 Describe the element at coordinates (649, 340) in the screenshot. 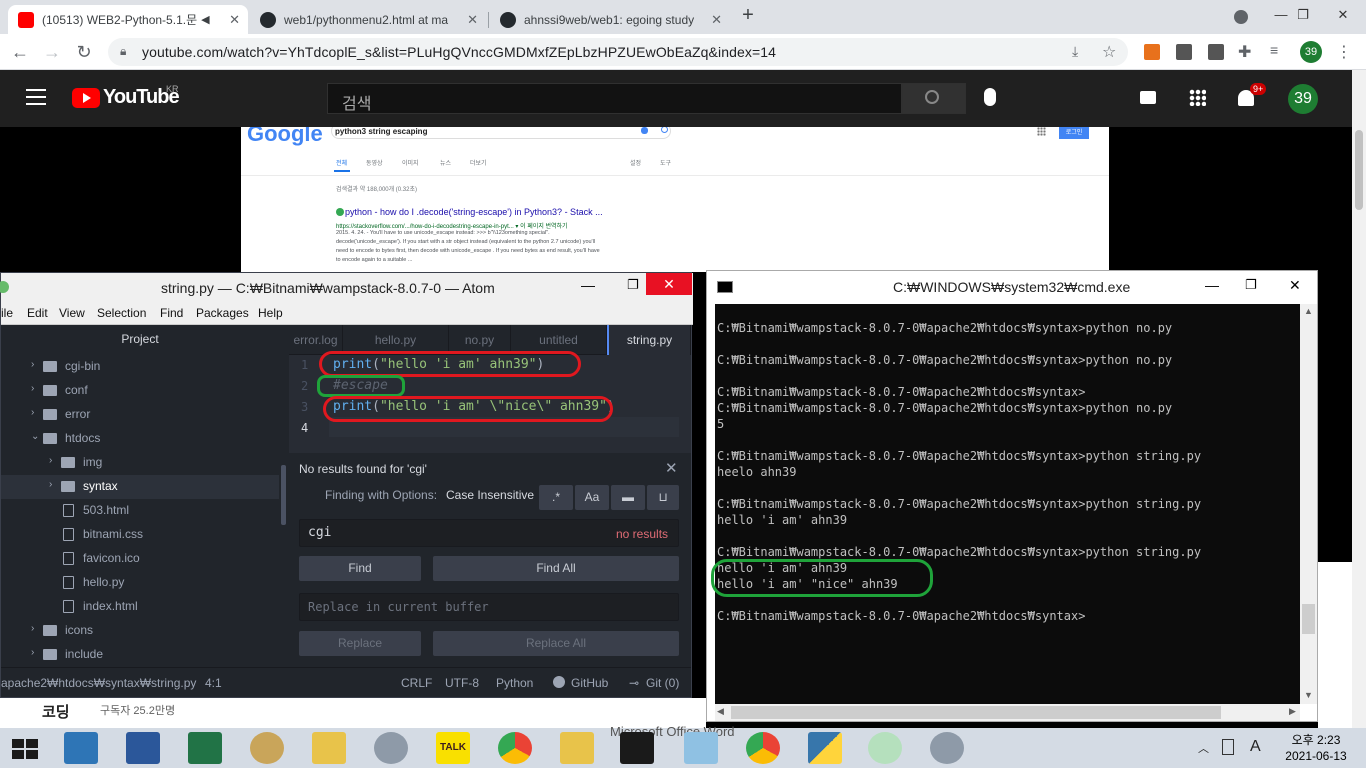

I see `editor-tab-active: string.py` at that location.